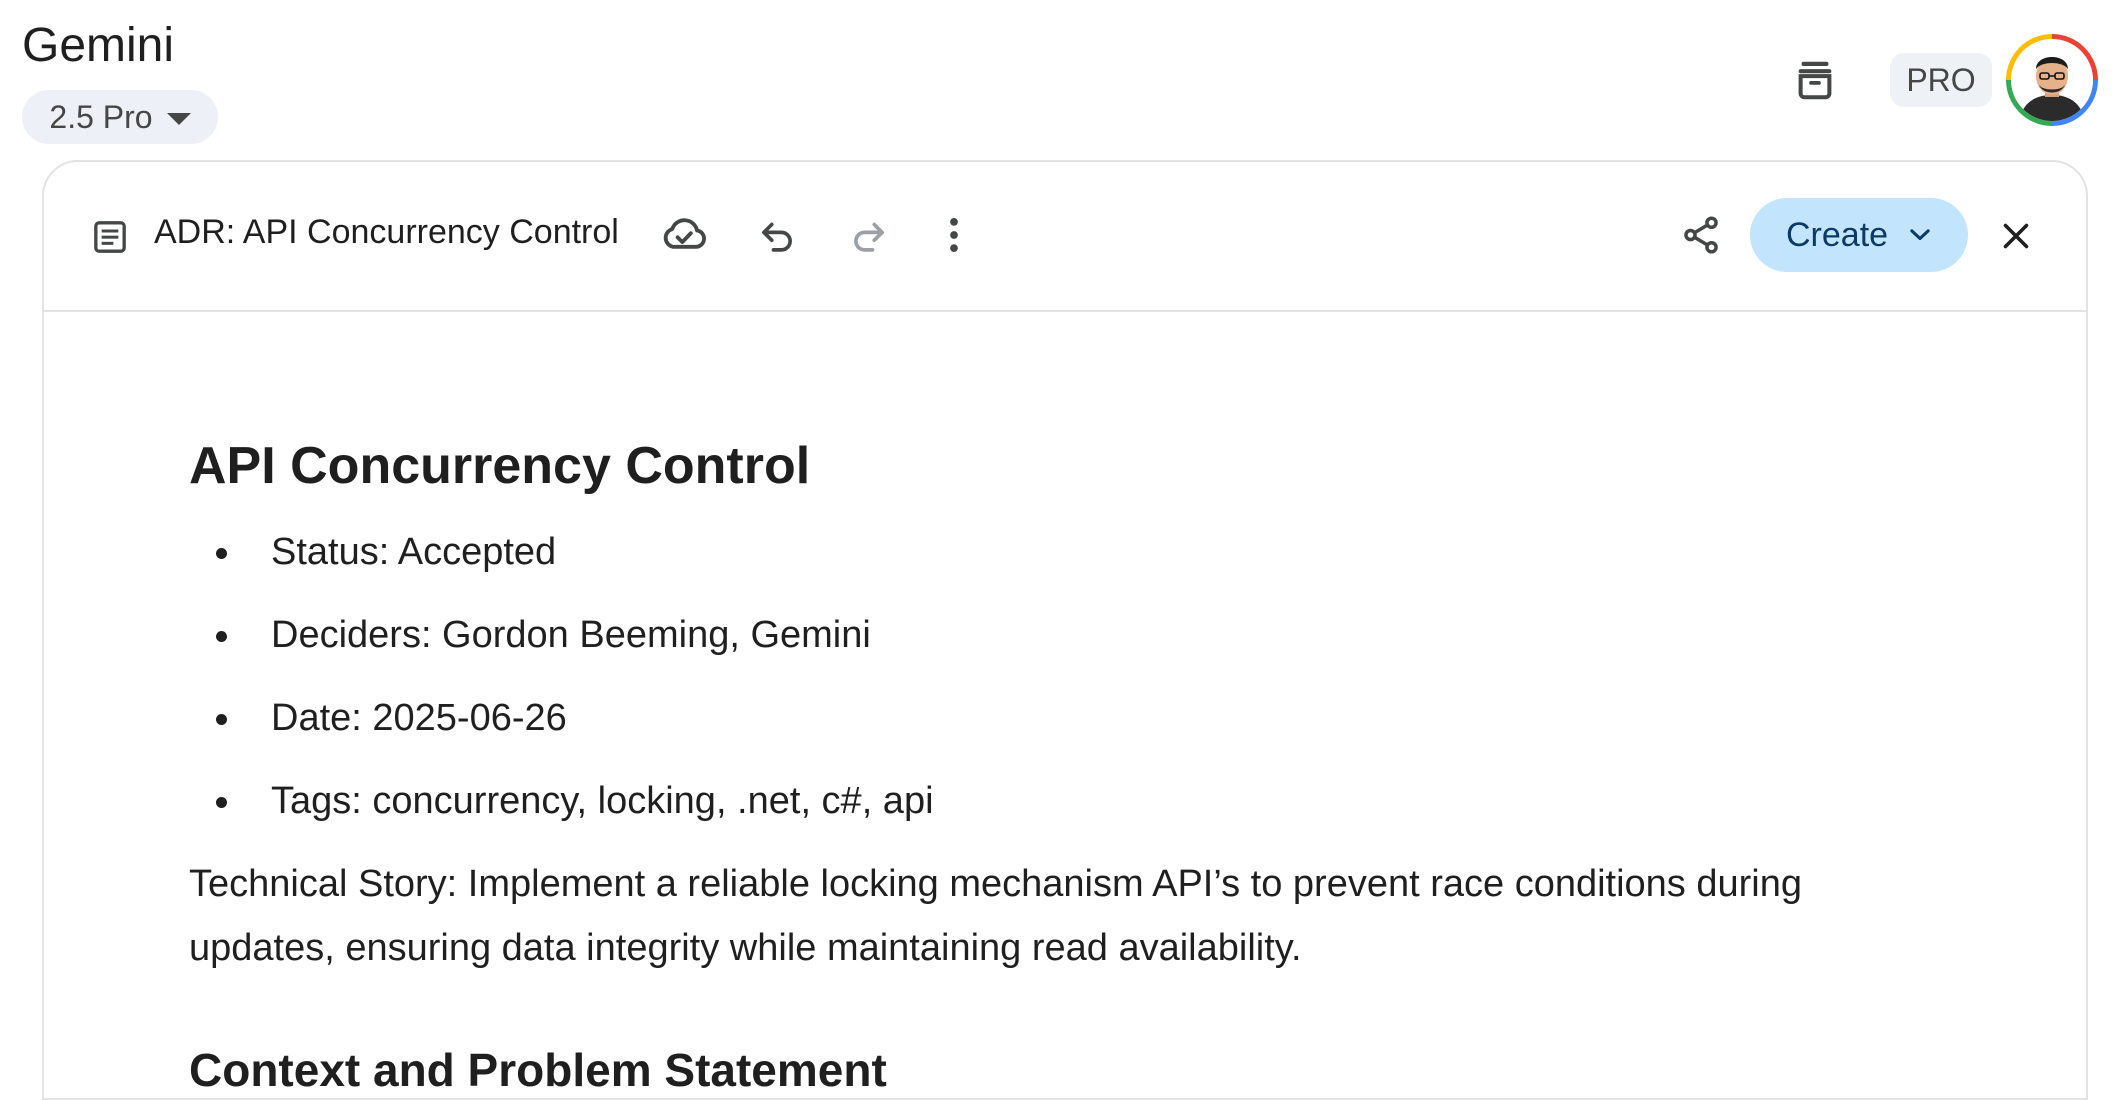  What do you see at coordinates (561, 736) in the screenshot?
I see `list-item: Date: 2025-06-26` at bounding box center [561, 736].